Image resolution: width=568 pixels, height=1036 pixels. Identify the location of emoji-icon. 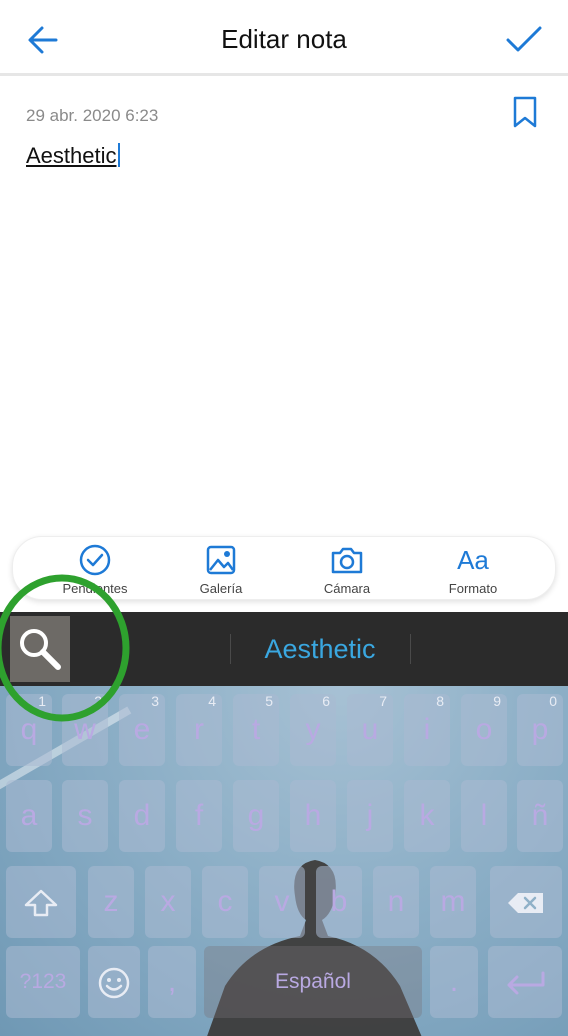
(114, 983).